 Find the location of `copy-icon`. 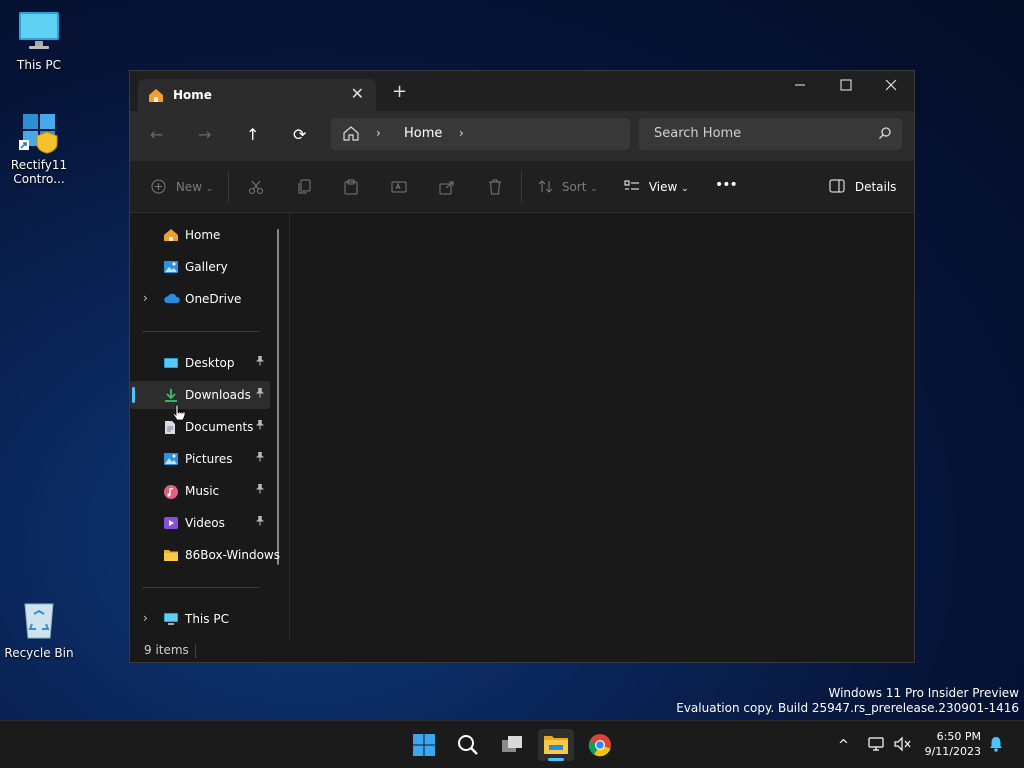

copy-icon is located at coordinates (304, 186).